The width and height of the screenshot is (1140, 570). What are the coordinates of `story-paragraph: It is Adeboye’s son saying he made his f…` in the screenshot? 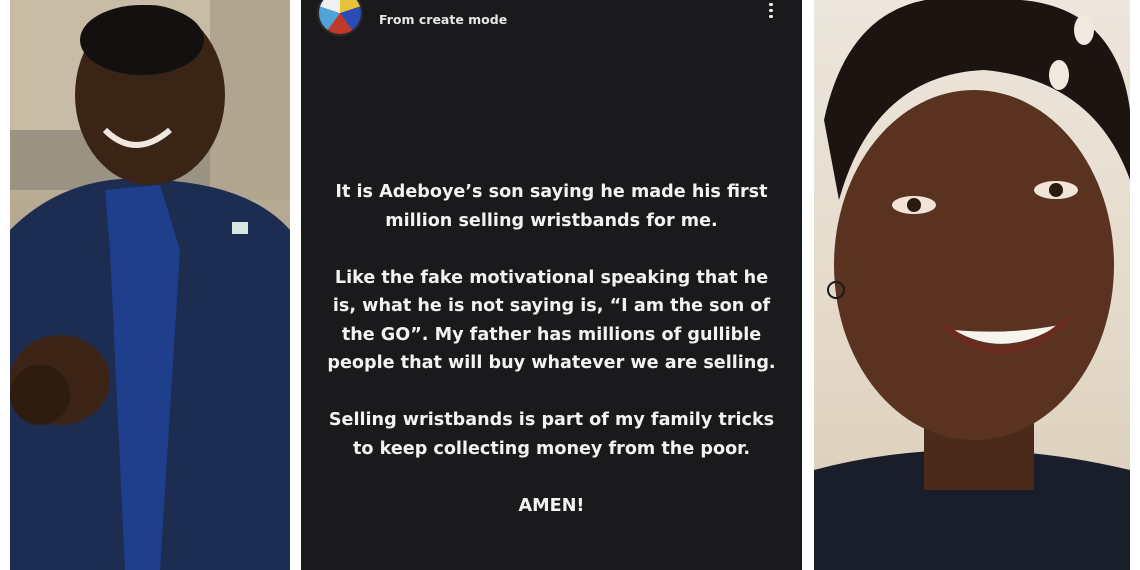 It's located at (551, 206).